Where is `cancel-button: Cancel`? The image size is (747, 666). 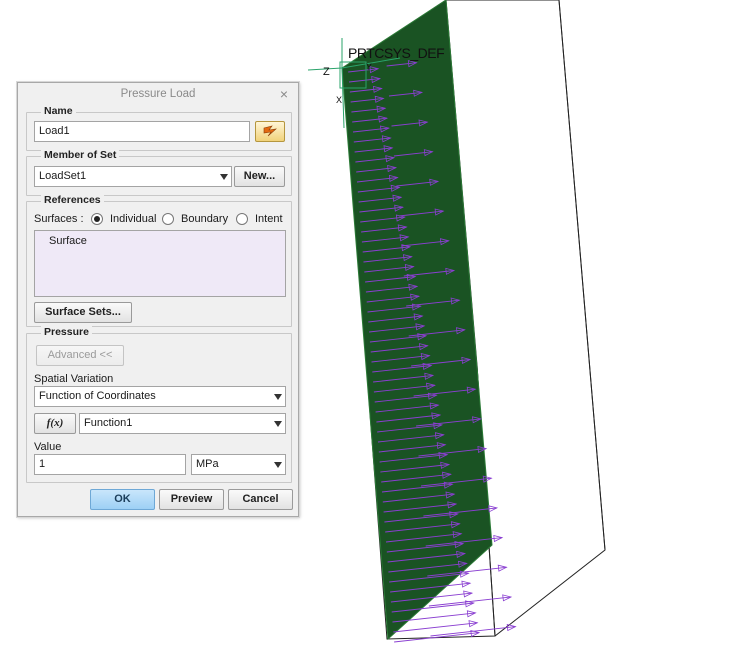 cancel-button: Cancel is located at coordinates (260, 499).